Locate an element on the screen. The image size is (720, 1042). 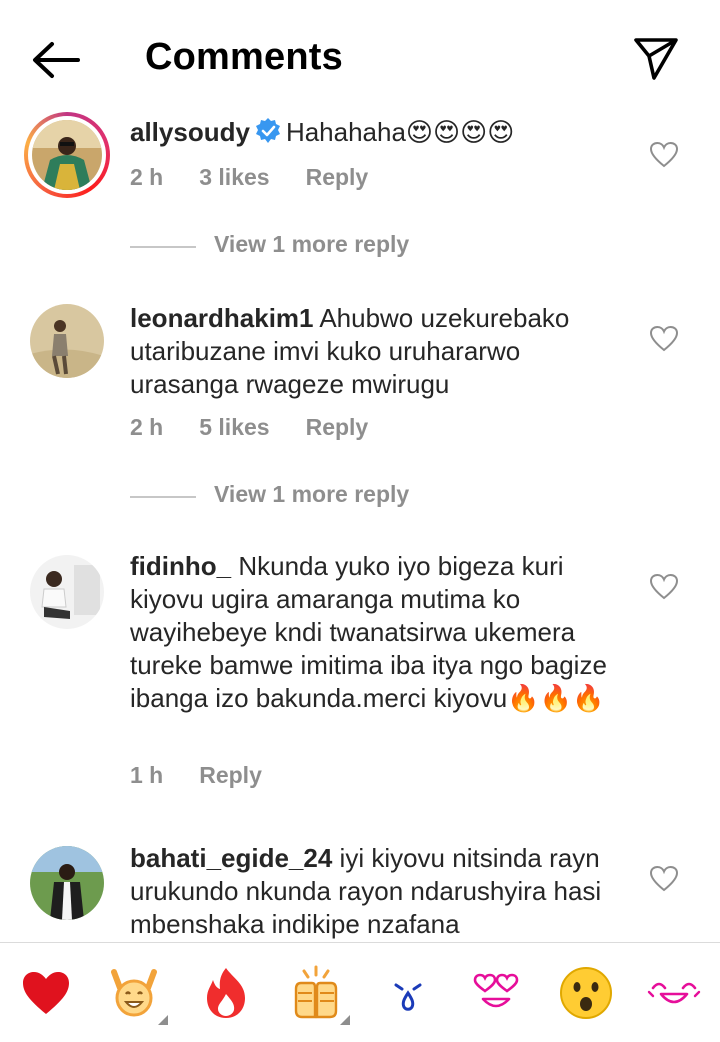
comment-meta: 1 h Reply is located at coordinates (214, 775).